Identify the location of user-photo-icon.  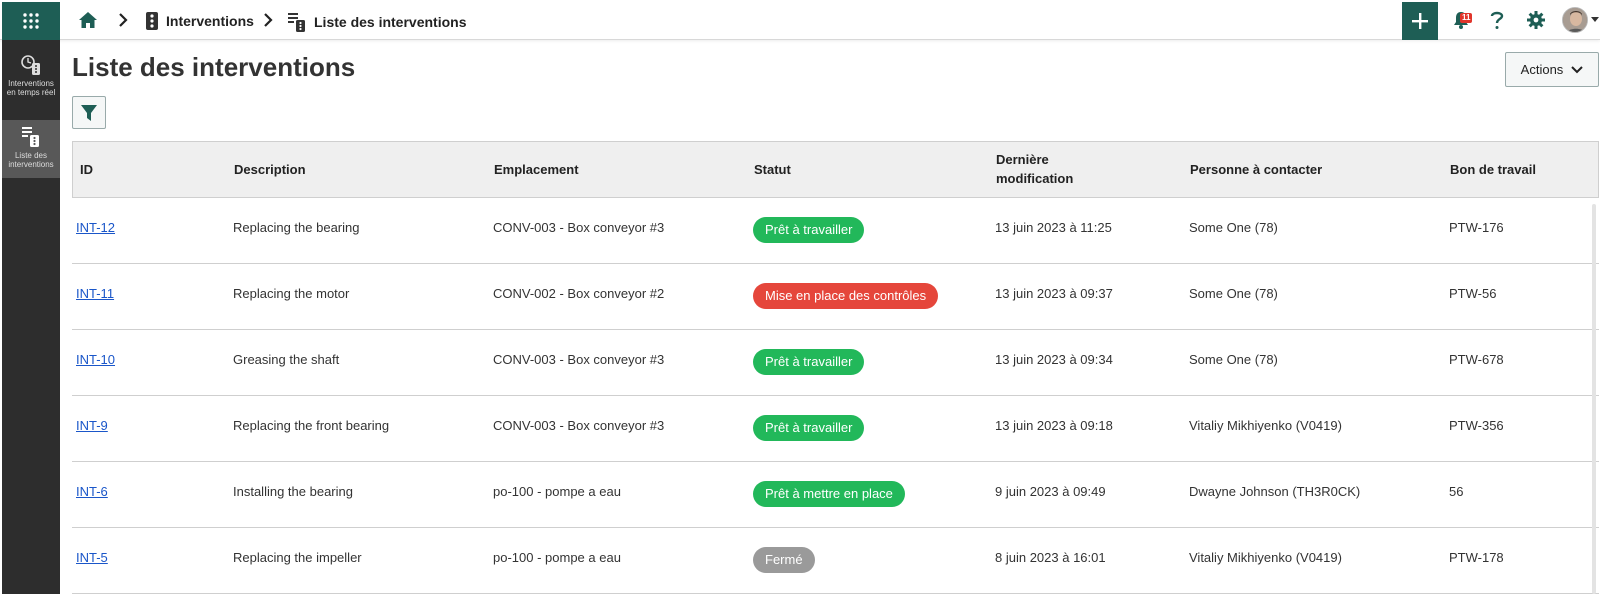
(1575, 20).